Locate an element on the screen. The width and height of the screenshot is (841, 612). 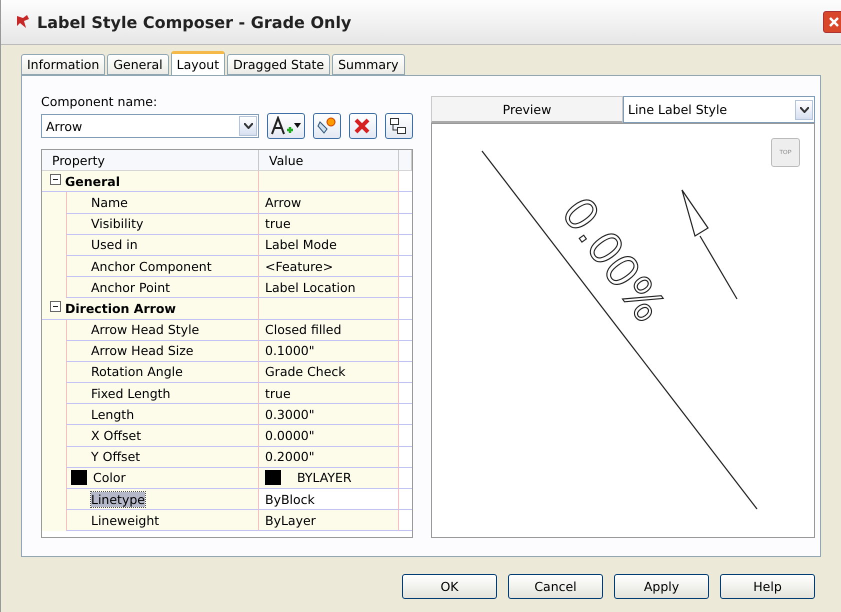
close-icon is located at coordinates (834, 22).